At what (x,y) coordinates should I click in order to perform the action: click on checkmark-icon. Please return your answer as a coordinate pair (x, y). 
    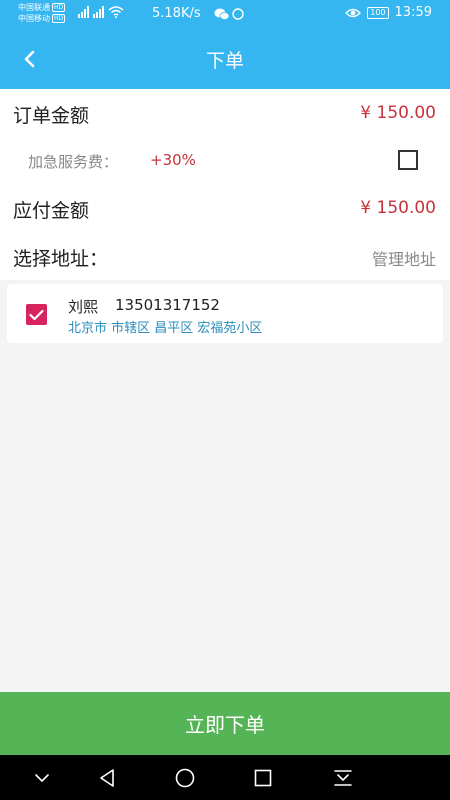
    Looking at the image, I should click on (36, 314).